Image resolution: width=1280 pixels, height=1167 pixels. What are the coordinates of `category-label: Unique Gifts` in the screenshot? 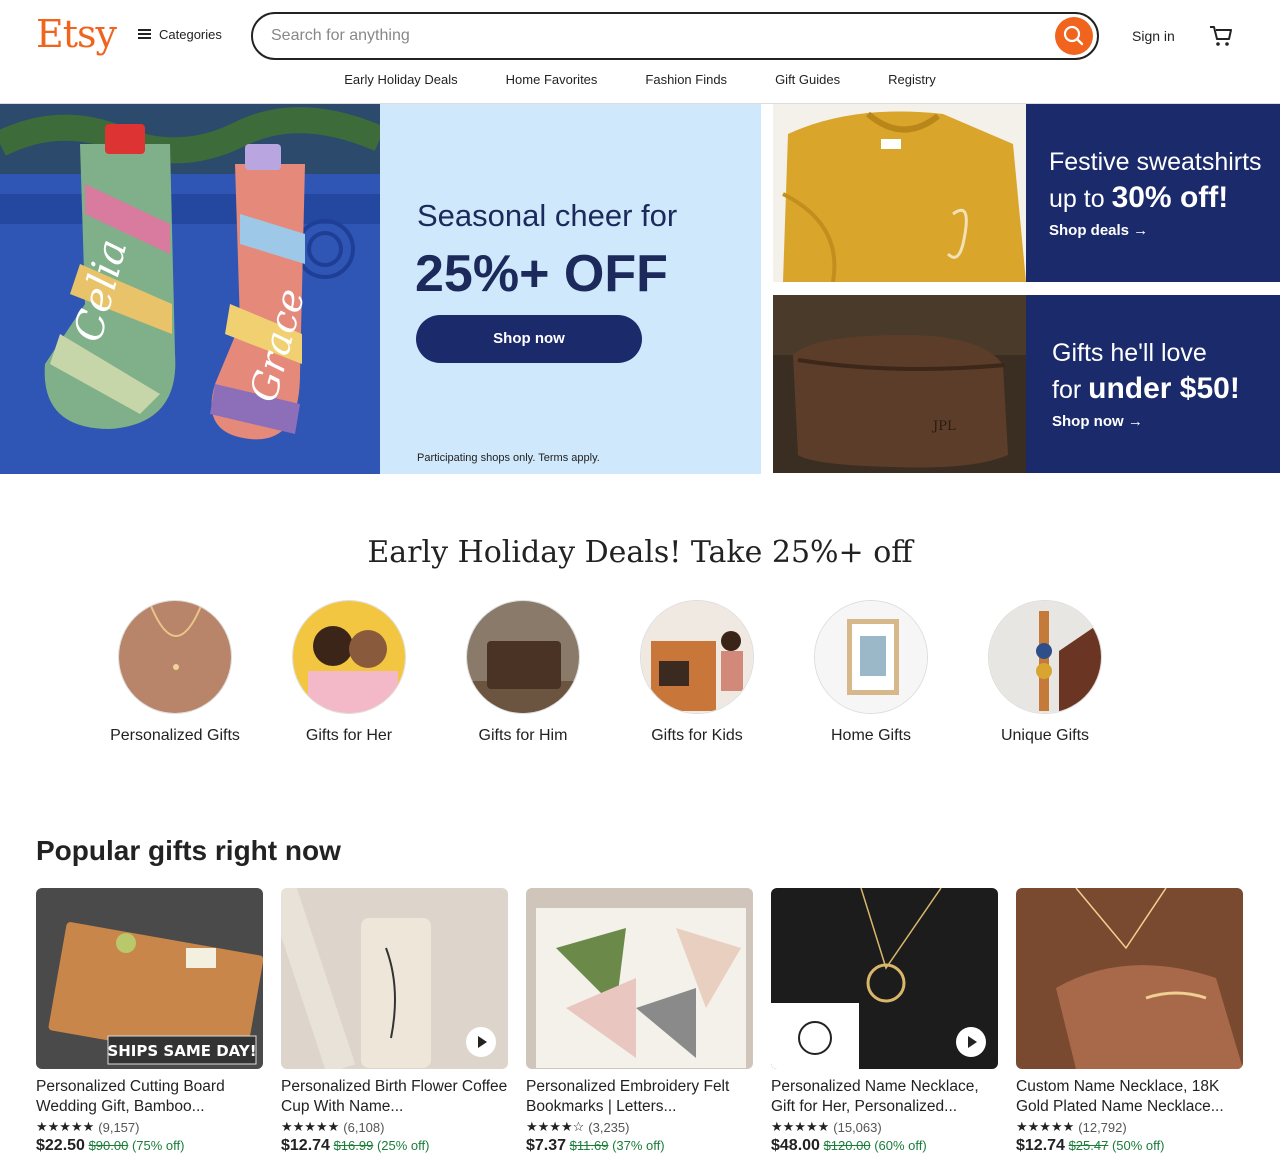 It's located at (1045, 735).